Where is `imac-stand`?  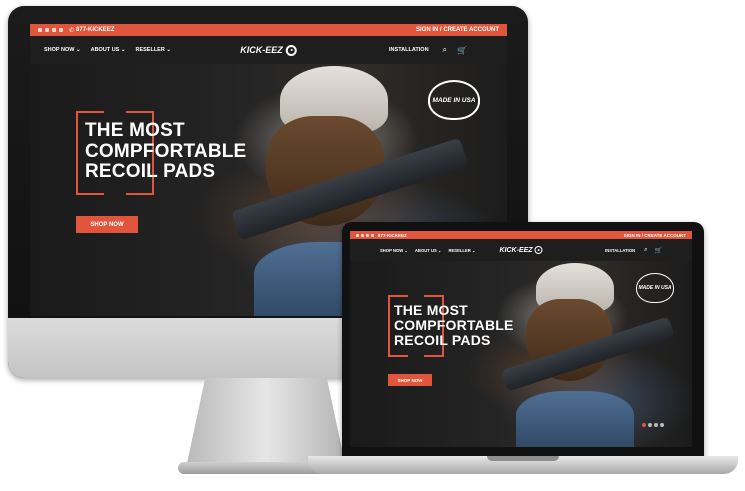
imac-stand is located at coordinates (266, 423).